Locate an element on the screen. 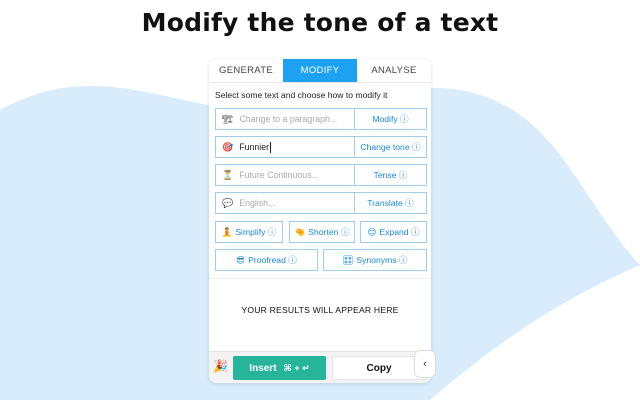 Image resolution: width=640 pixels, height=400 pixels. sunglasses-icon: 😎 is located at coordinates (241, 259).